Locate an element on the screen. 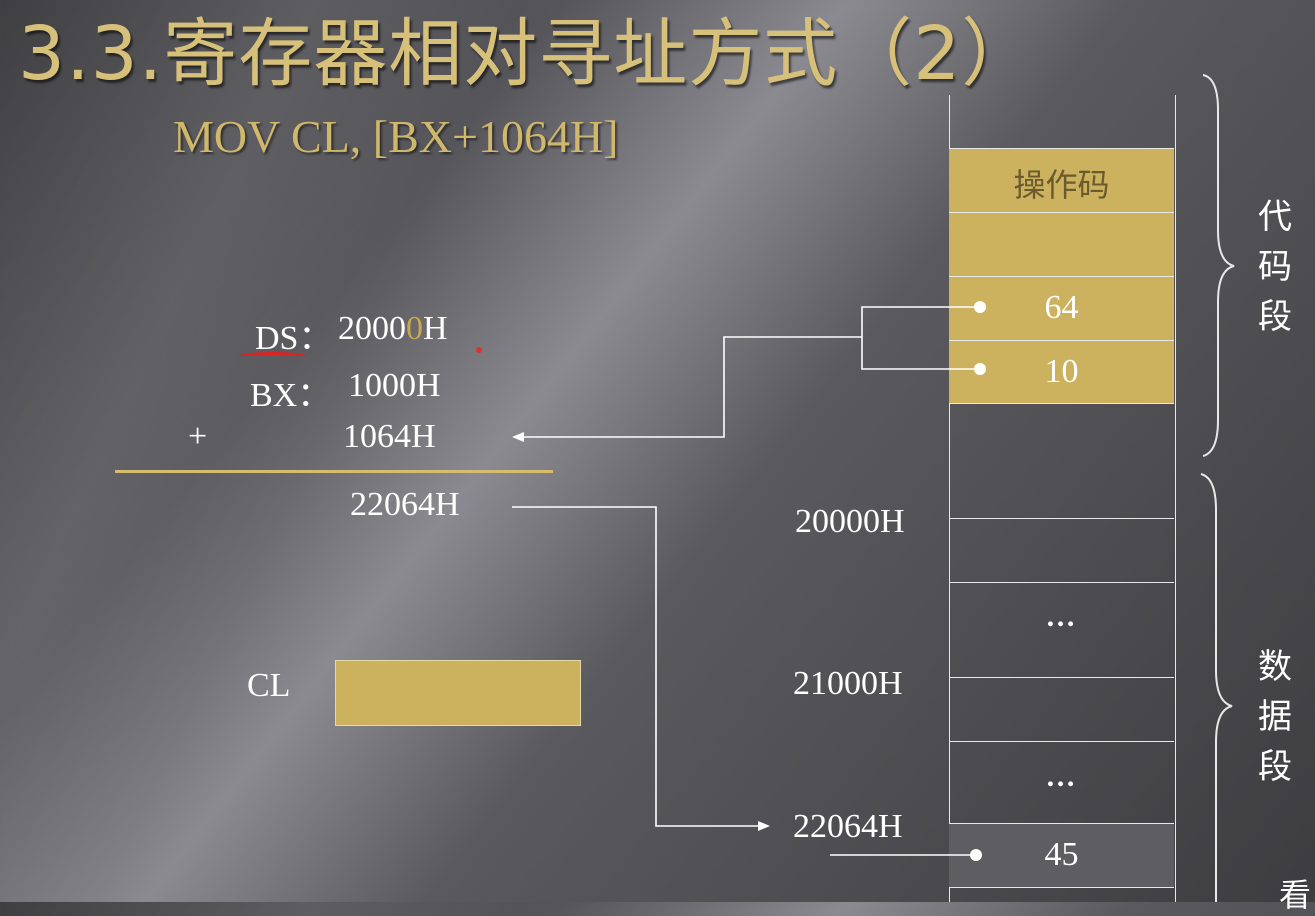  effective-address-arrow is located at coordinates (641, 668).